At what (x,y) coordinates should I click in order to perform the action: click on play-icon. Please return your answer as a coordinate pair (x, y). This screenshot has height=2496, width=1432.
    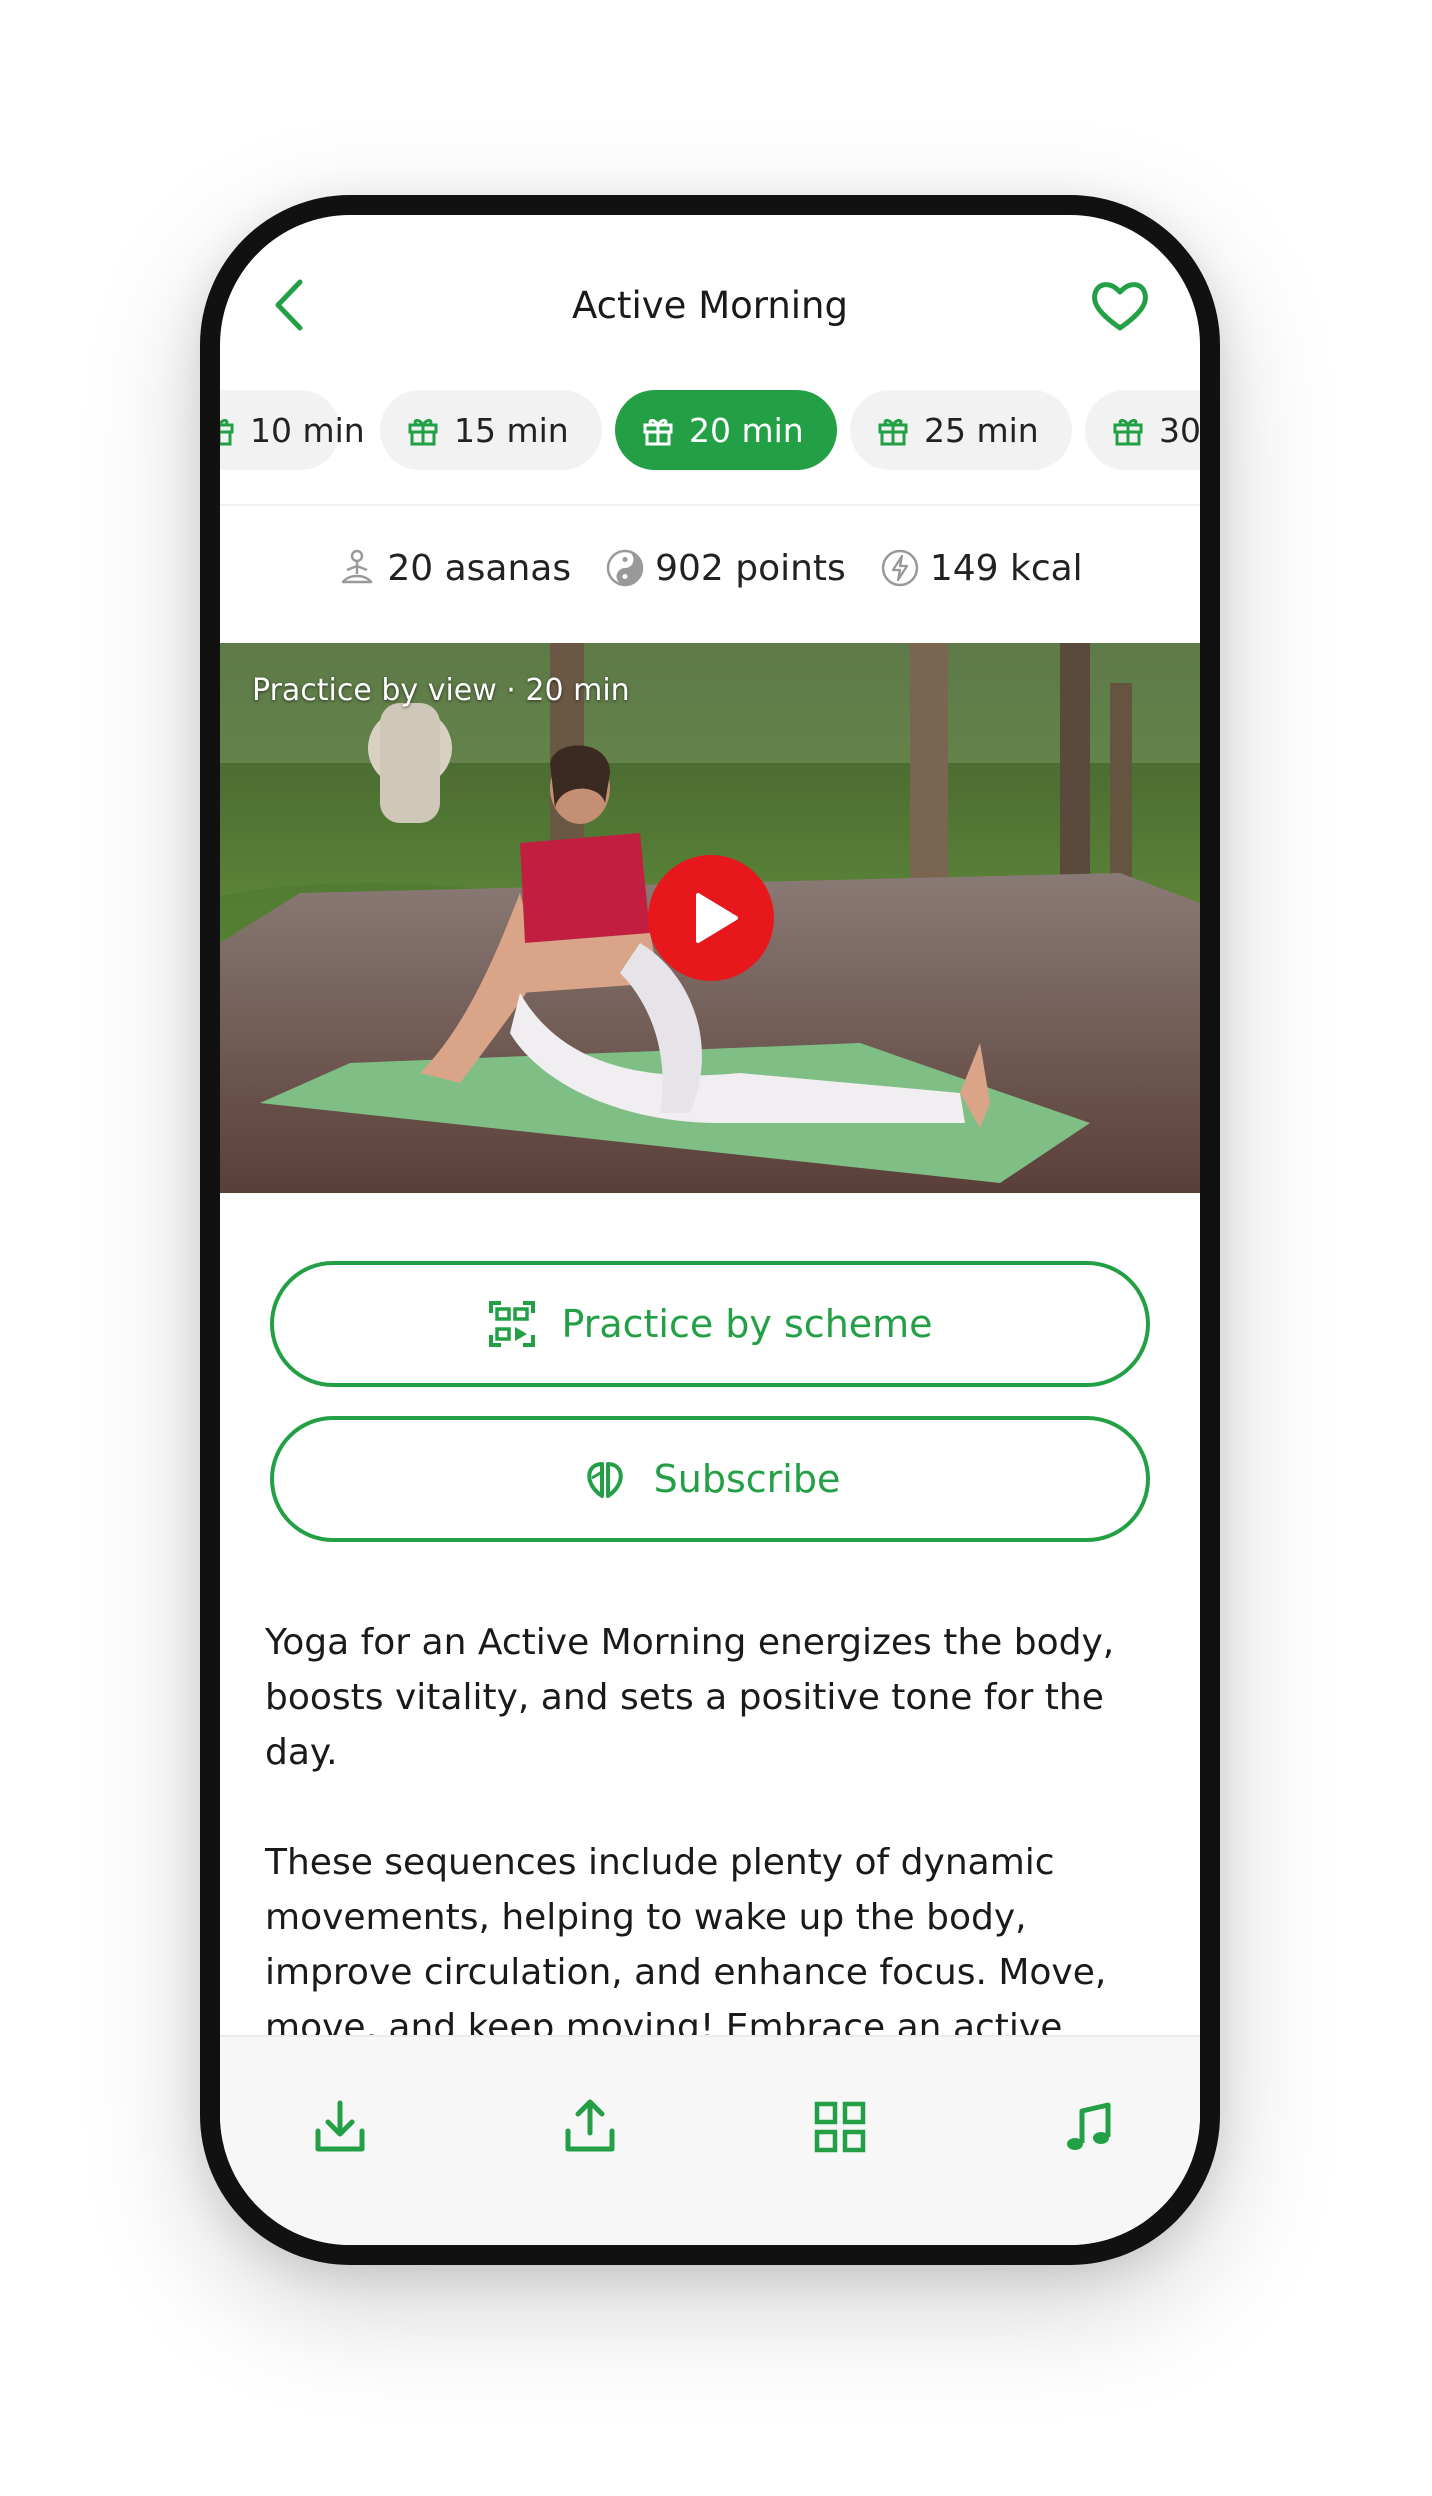
    Looking at the image, I should click on (717, 918).